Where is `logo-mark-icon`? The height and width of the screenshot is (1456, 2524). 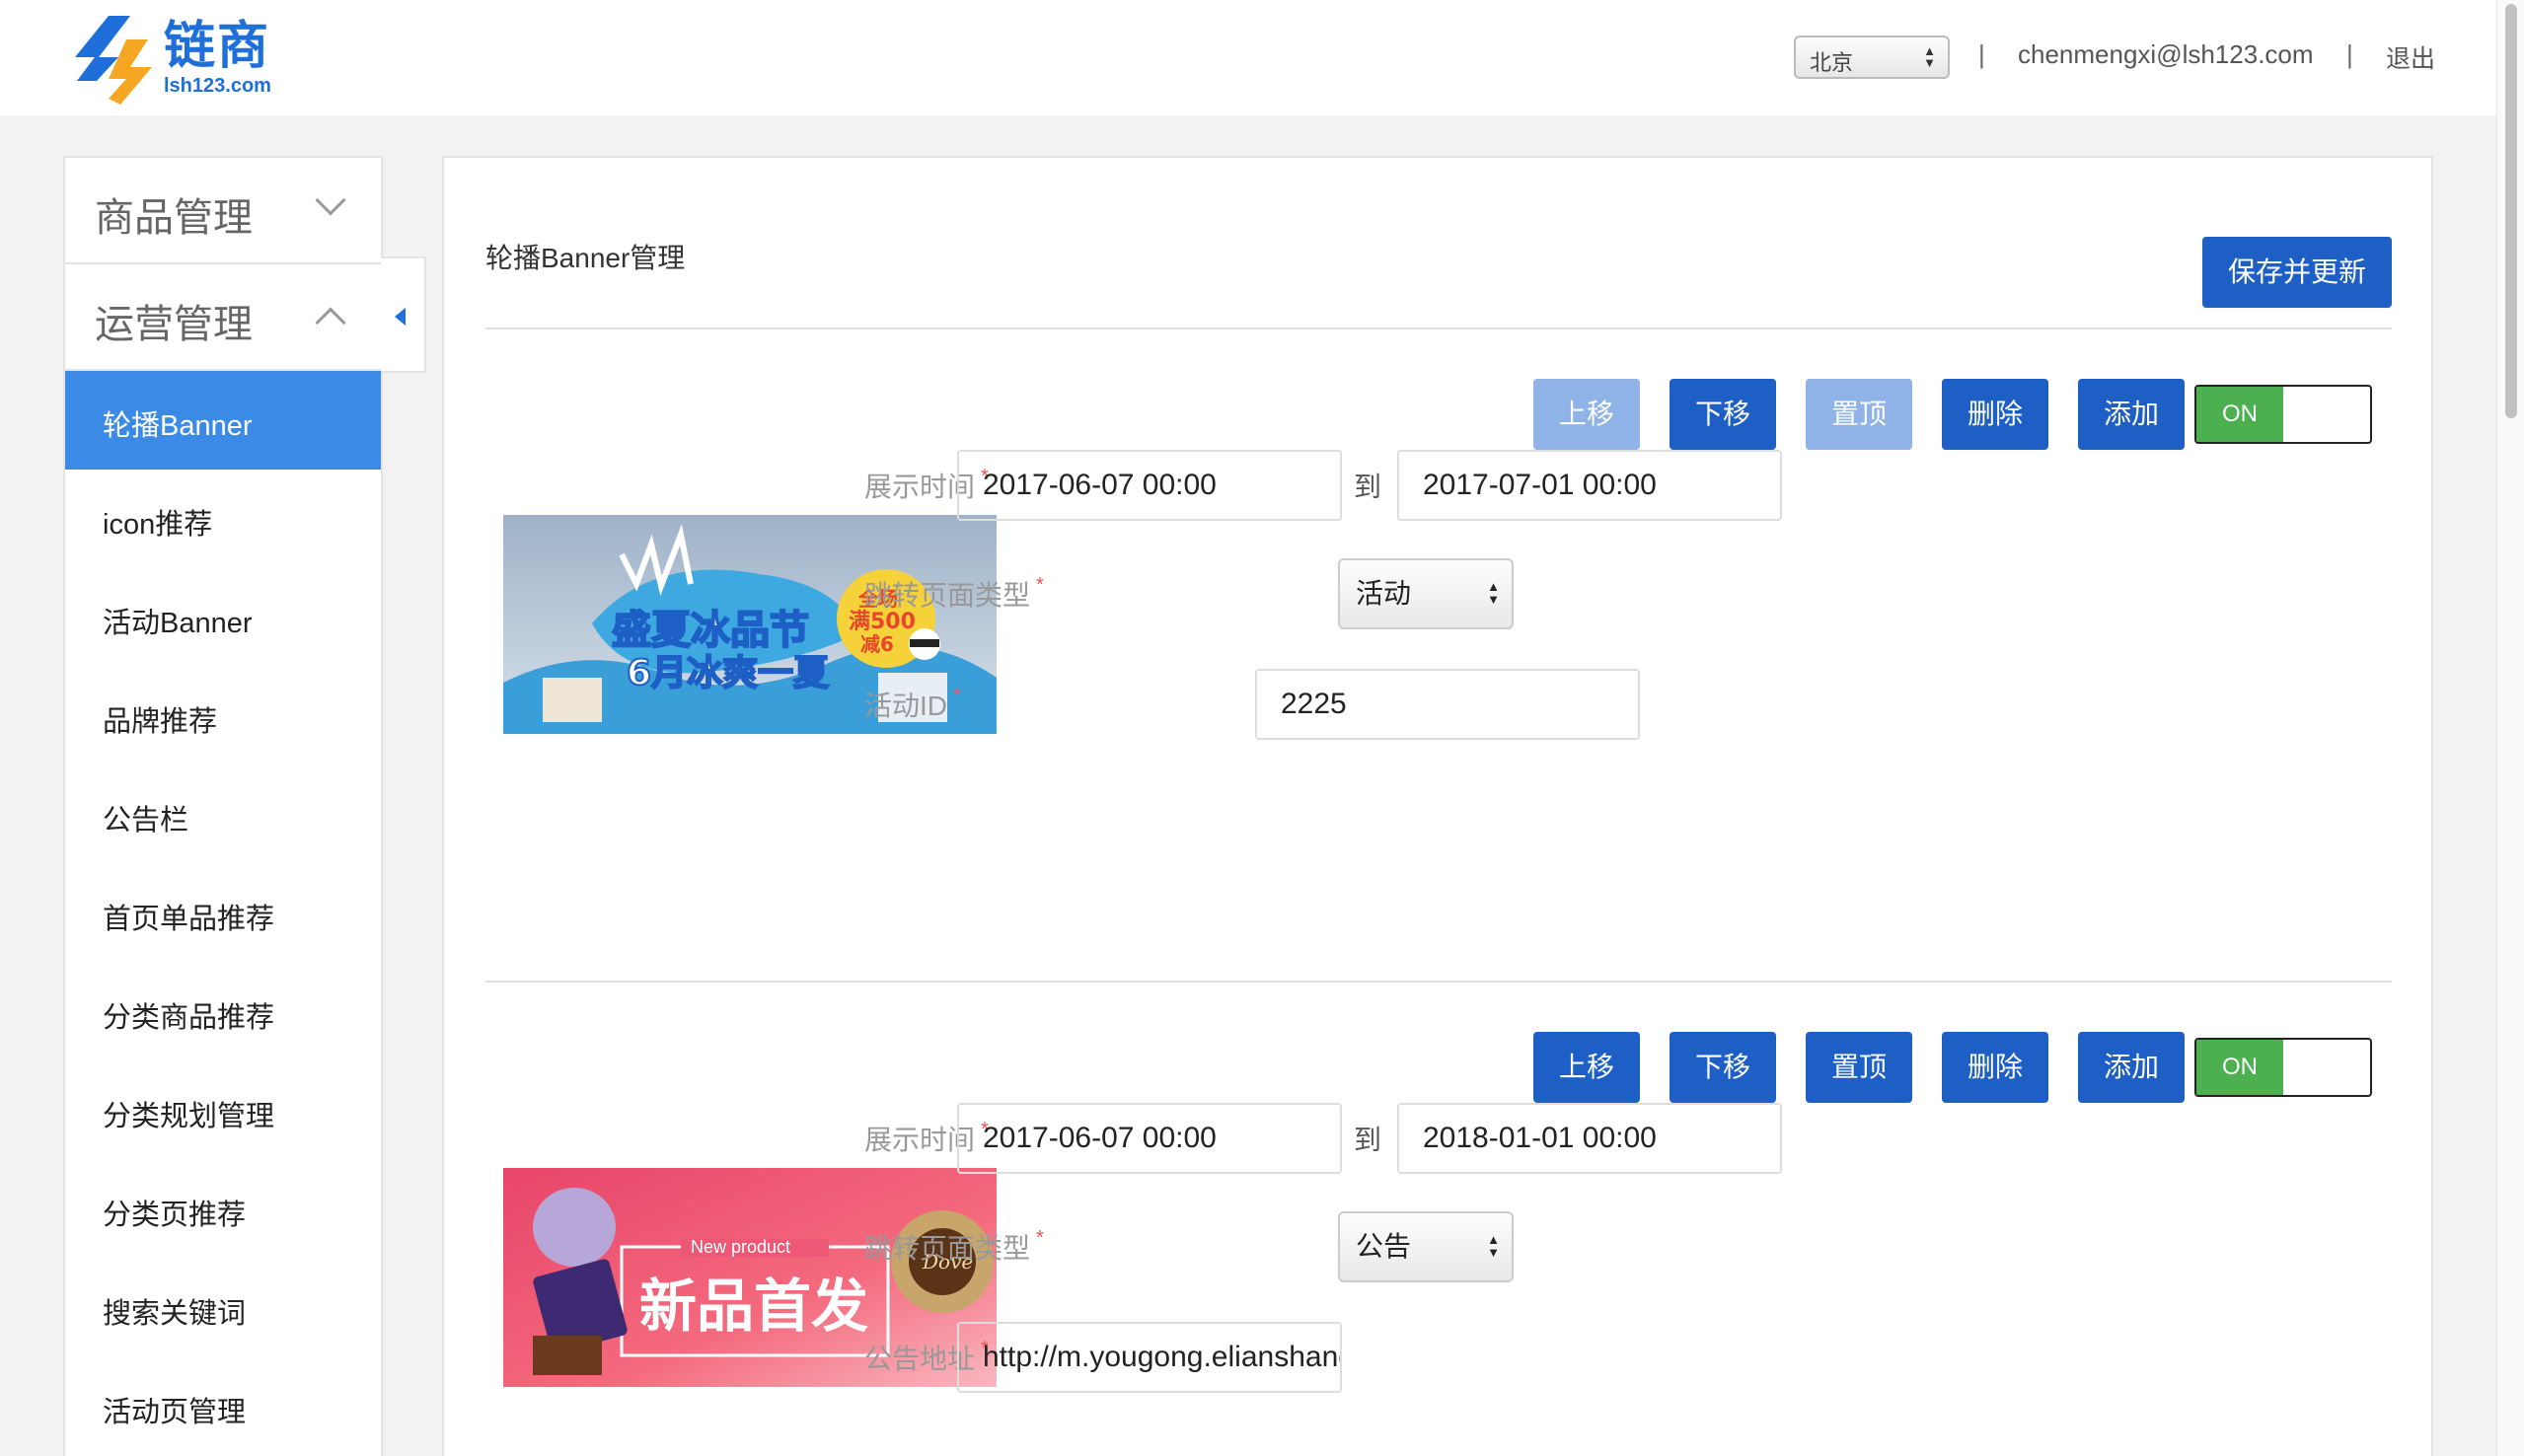
logo-mark-icon is located at coordinates (113, 57).